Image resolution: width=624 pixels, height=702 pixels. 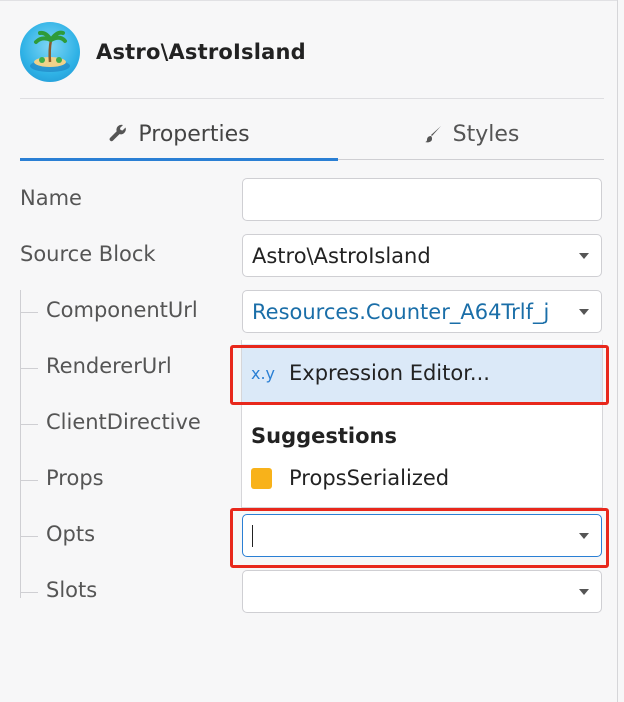 I want to click on top-border, so click(x=308, y=2).